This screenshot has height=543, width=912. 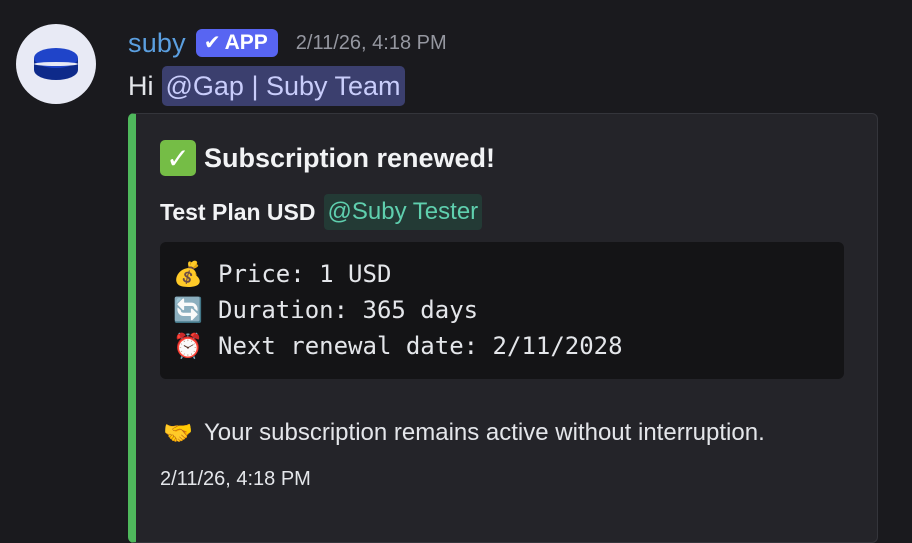 What do you see at coordinates (188, 310) in the screenshot?
I see `repeat-arrows-icon: 🔄` at bounding box center [188, 310].